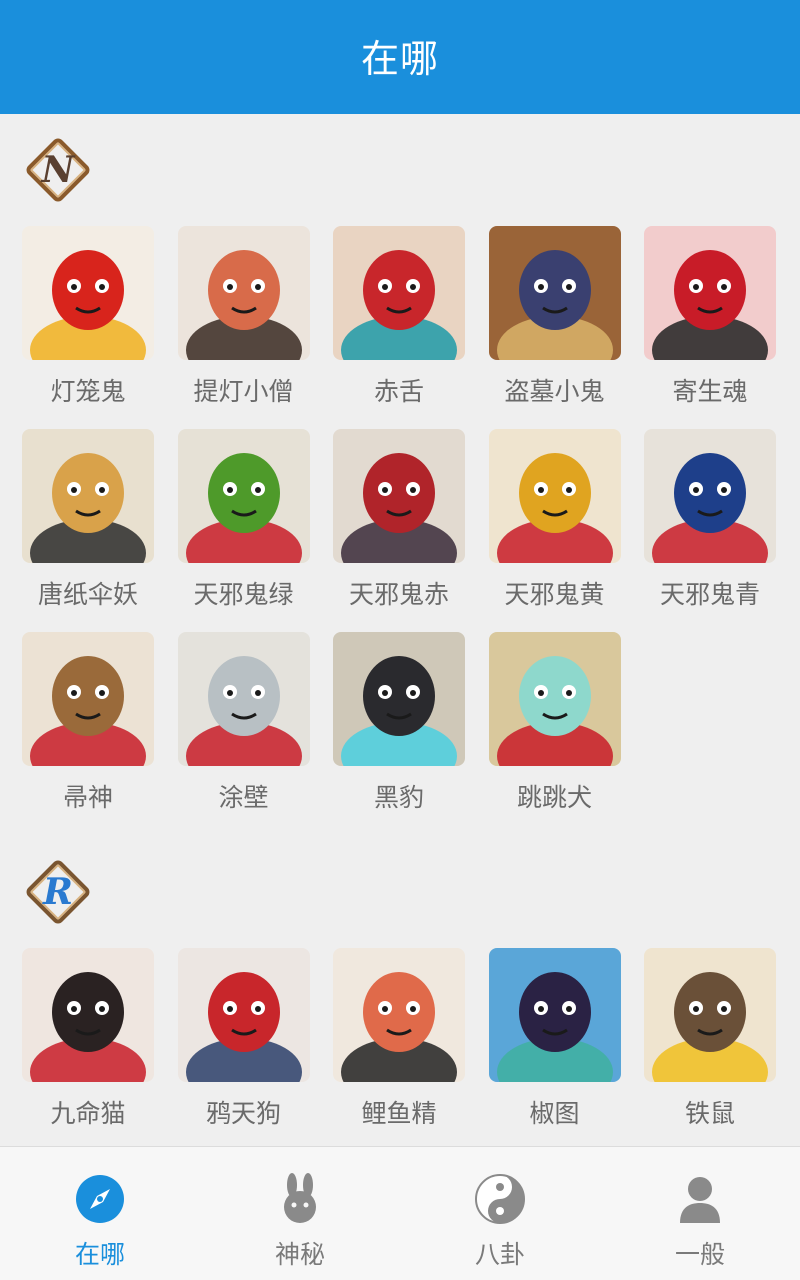 The height and width of the screenshot is (1280, 800). I want to click on shikigami-card: 帚神, so click(88, 732).